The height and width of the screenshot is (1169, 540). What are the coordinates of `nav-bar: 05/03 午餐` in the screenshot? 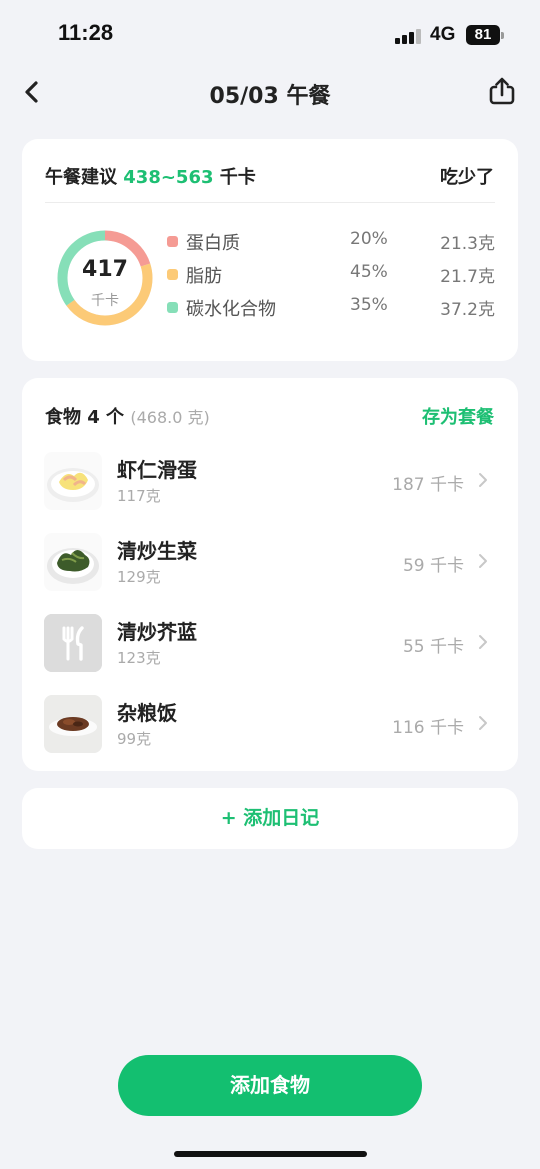 It's located at (270, 92).